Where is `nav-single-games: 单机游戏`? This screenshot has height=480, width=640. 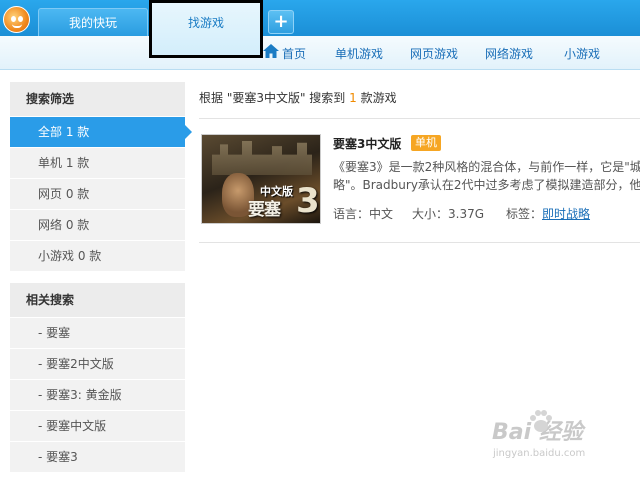 nav-single-games: 单机游戏 is located at coordinates (359, 53).